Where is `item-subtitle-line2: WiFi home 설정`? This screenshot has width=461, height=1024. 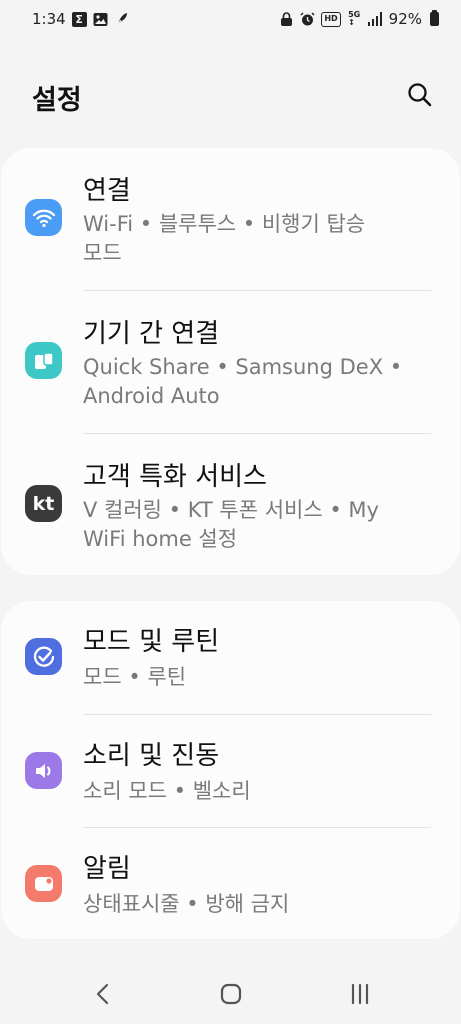 item-subtitle-line2: WiFi home 설정 is located at coordinates (160, 539).